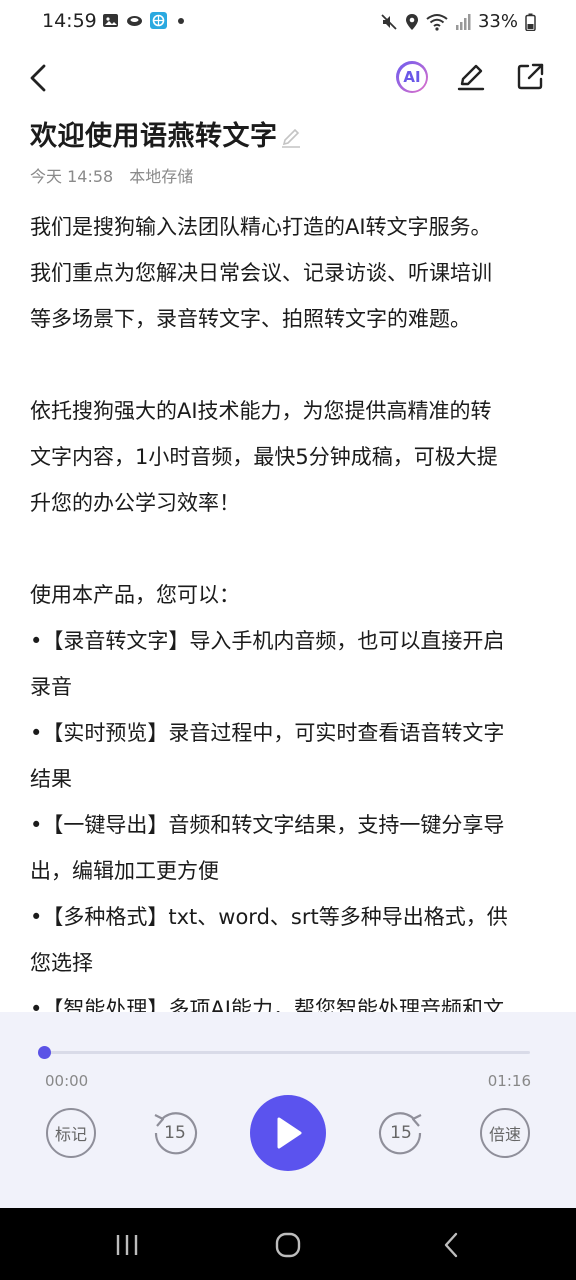  I want to click on share-icon, so click(530, 76).